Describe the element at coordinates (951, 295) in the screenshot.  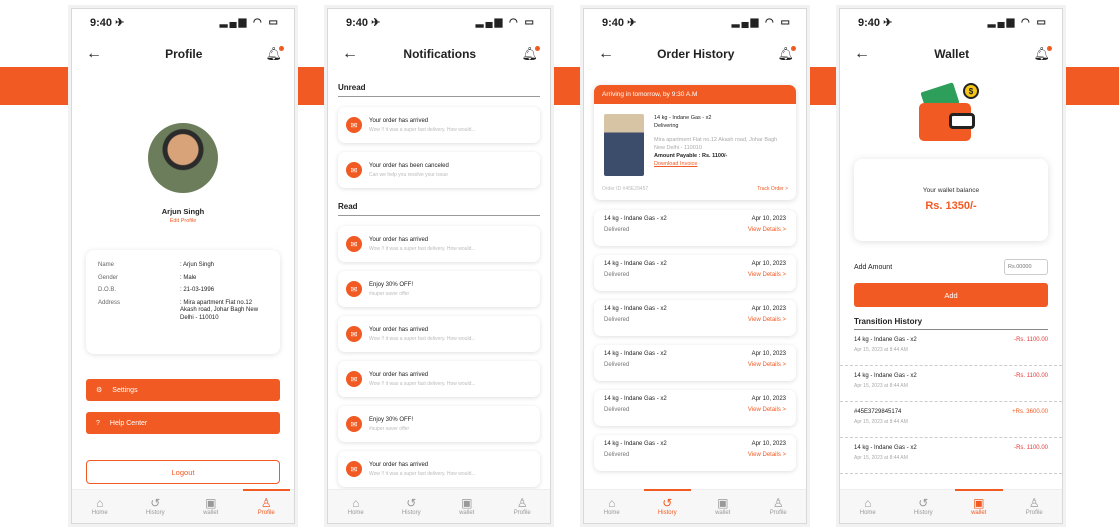
I see `add-button: Add` at that location.